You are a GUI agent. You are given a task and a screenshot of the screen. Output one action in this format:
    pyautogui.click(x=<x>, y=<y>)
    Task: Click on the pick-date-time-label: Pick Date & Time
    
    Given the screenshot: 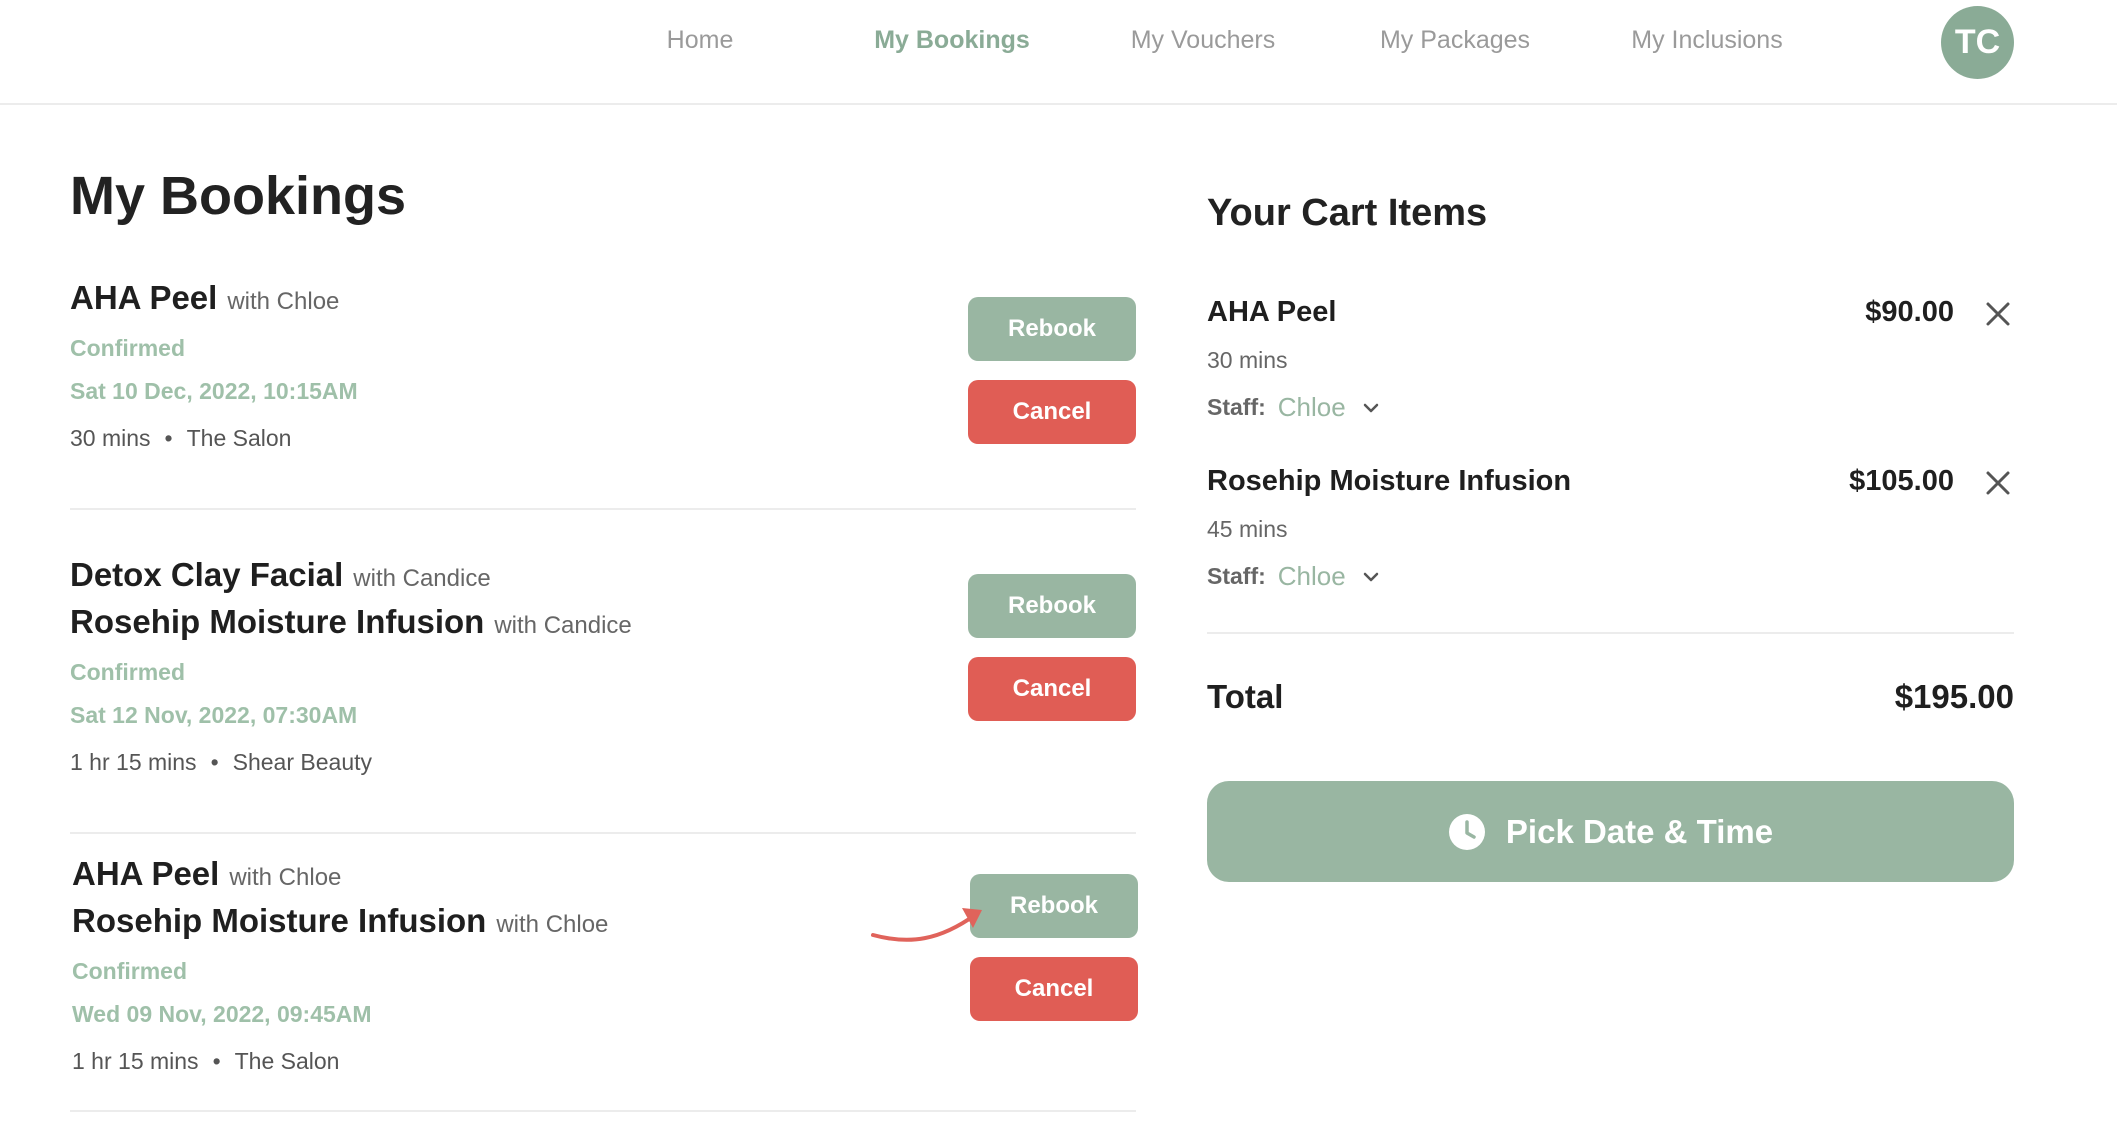 What is the action you would take?
    pyautogui.click(x=1639, y=831)
    